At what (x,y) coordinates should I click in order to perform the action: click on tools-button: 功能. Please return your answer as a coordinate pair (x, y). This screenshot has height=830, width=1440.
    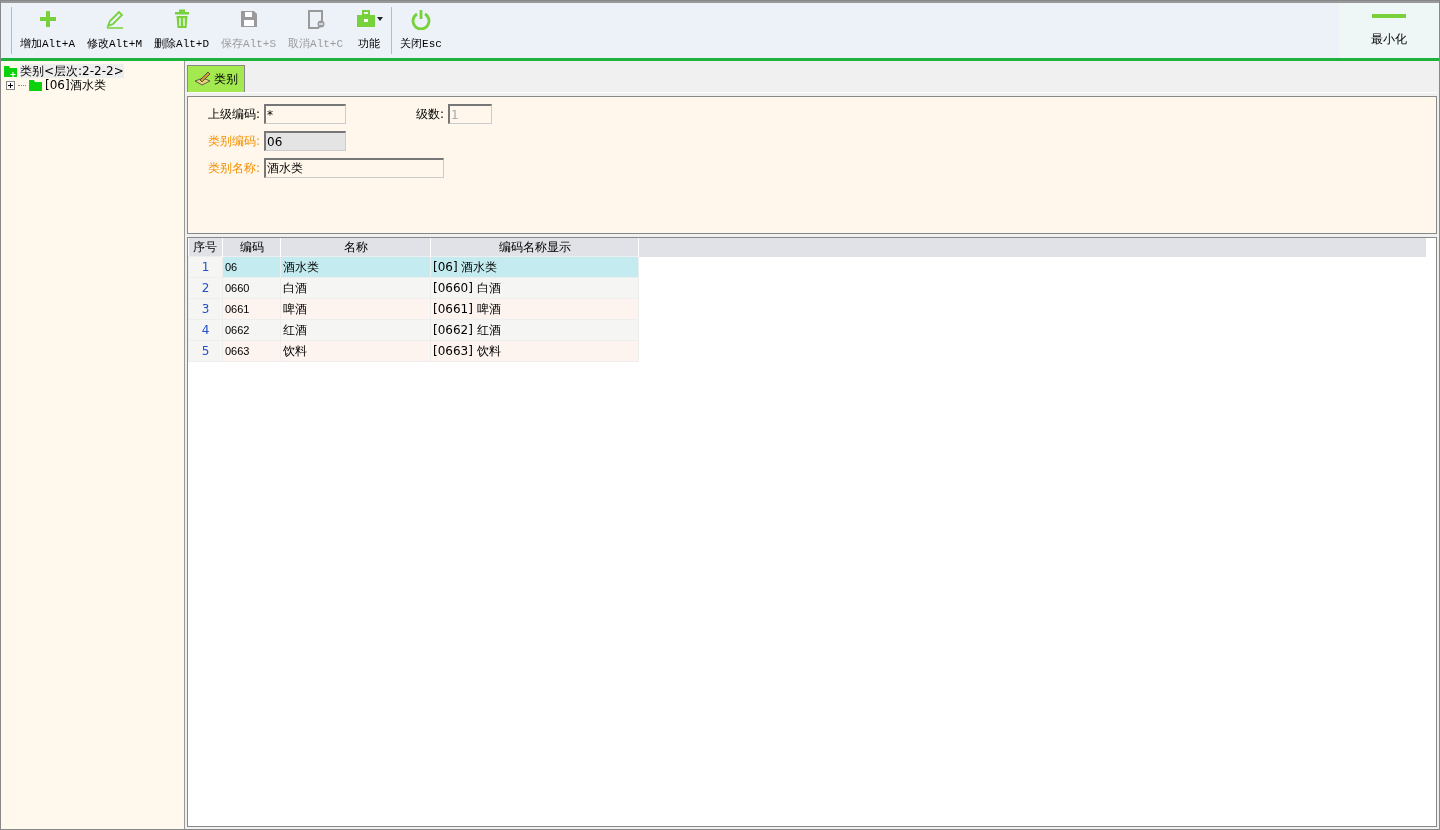
    Looking at the image, I should click on (369, 30).